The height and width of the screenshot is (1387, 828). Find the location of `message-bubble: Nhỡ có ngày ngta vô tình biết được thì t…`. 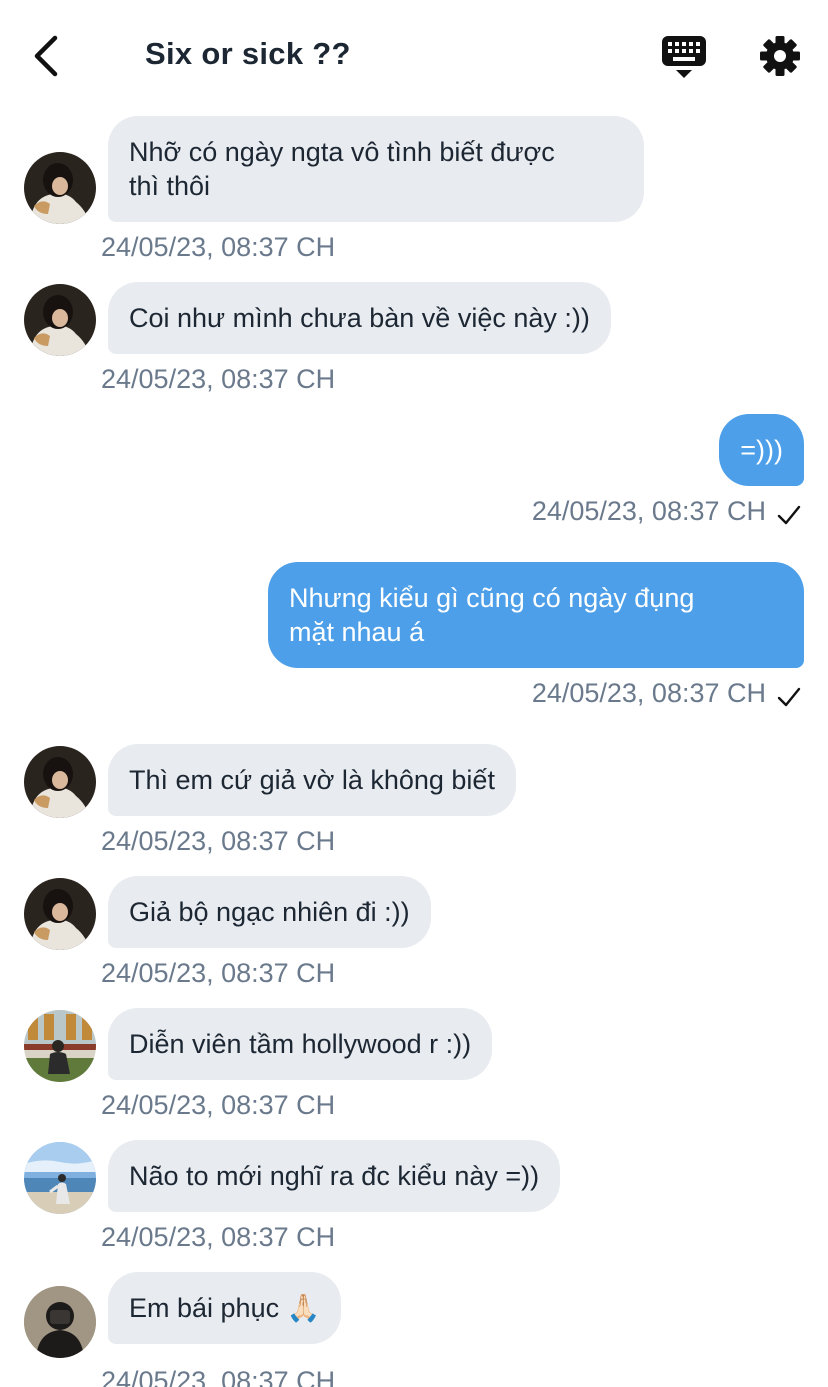

message-bubble: Nhỡ có ngày ngta vô tình biết được thì t… is located at coordinates (376, 169).